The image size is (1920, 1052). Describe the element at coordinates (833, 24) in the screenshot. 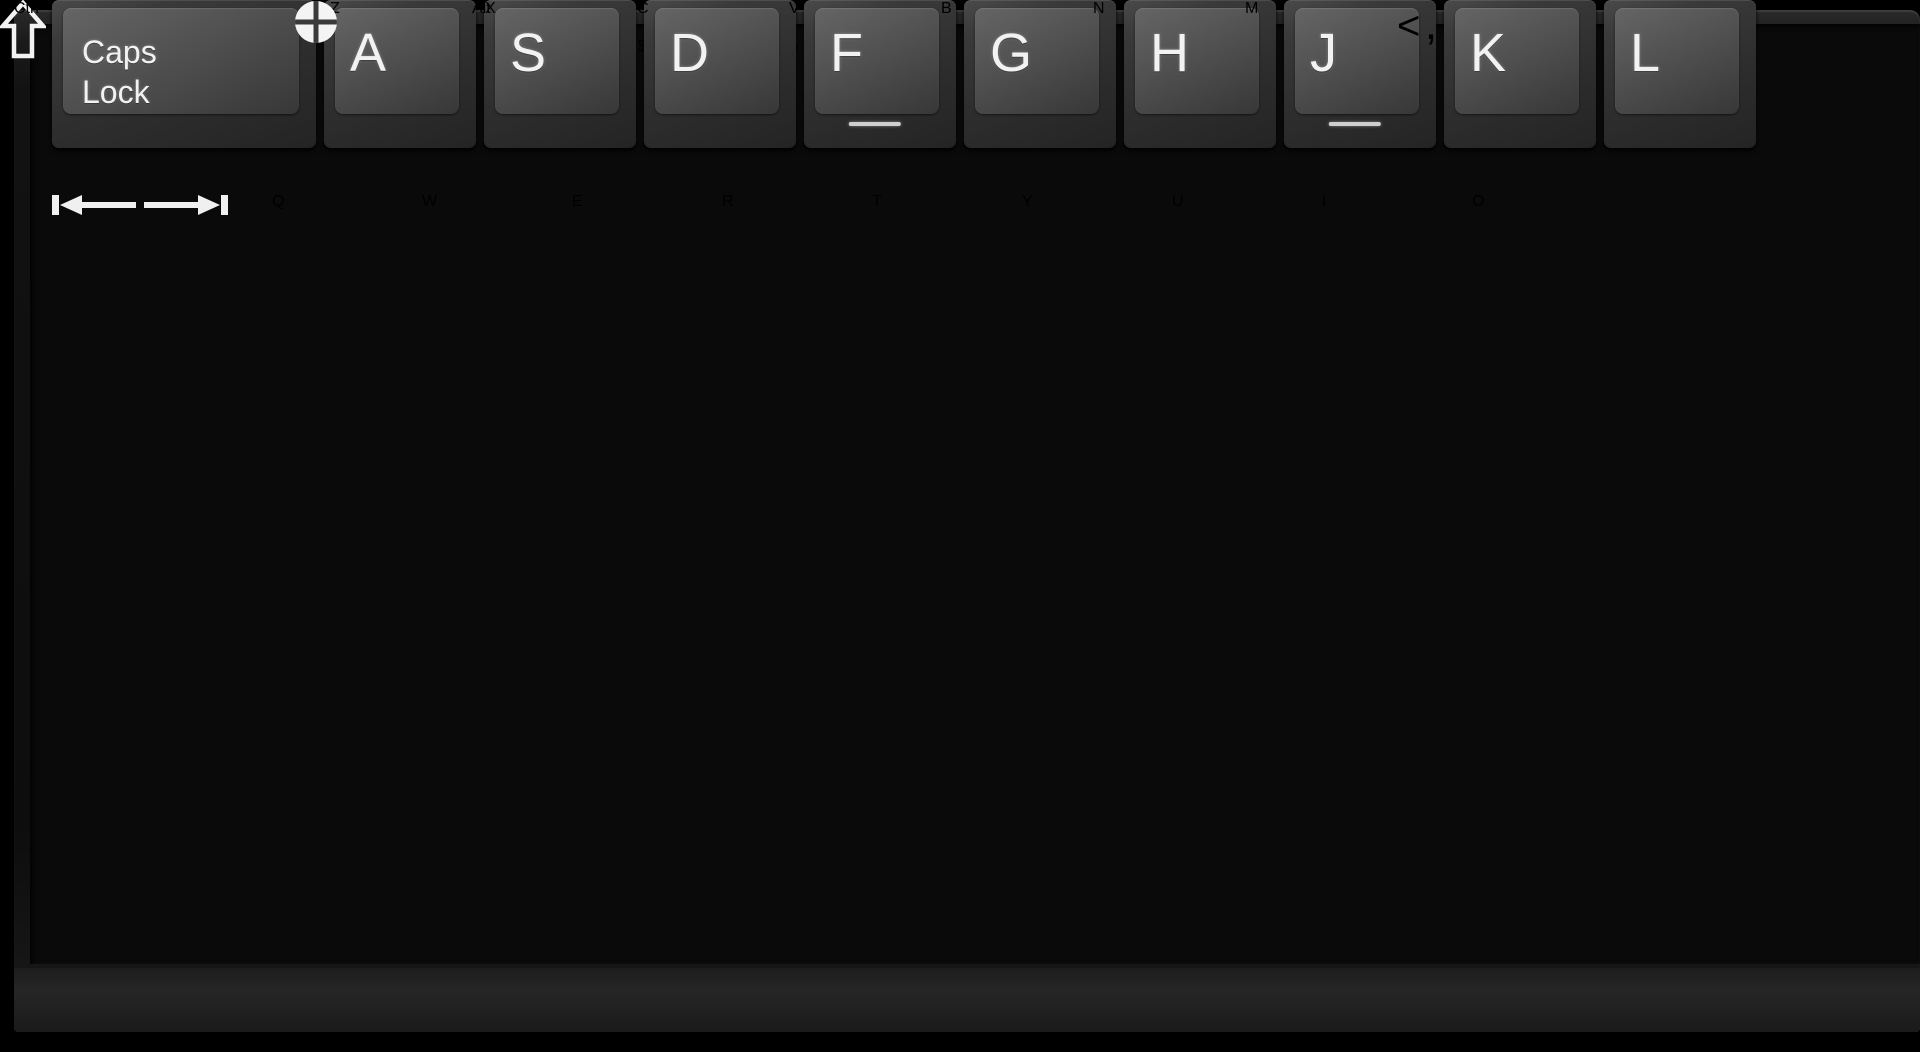

I see `bottom-row: Ctrl Alt` at that location.